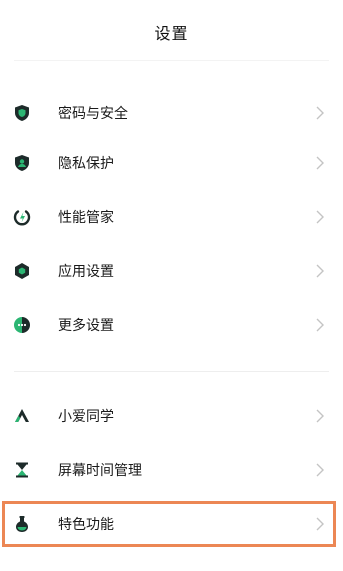  What do you see at coordinates (171, 113) in the screenshot?
I see `settings-item-password-security: 密码与安全` at bounding box center [171, 113].